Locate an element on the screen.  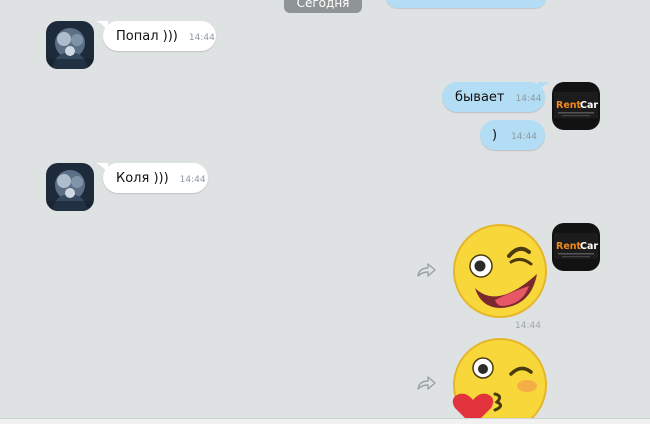
outgoing-message-bubble: бывает 14:44 is located at coordinates (493, 97).